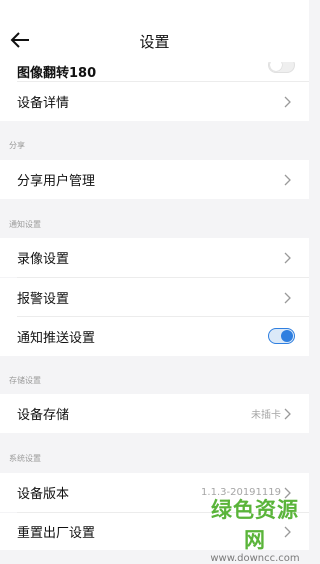  I want to click on row-storage: 设备存储 未插卡, so click(154, 413).